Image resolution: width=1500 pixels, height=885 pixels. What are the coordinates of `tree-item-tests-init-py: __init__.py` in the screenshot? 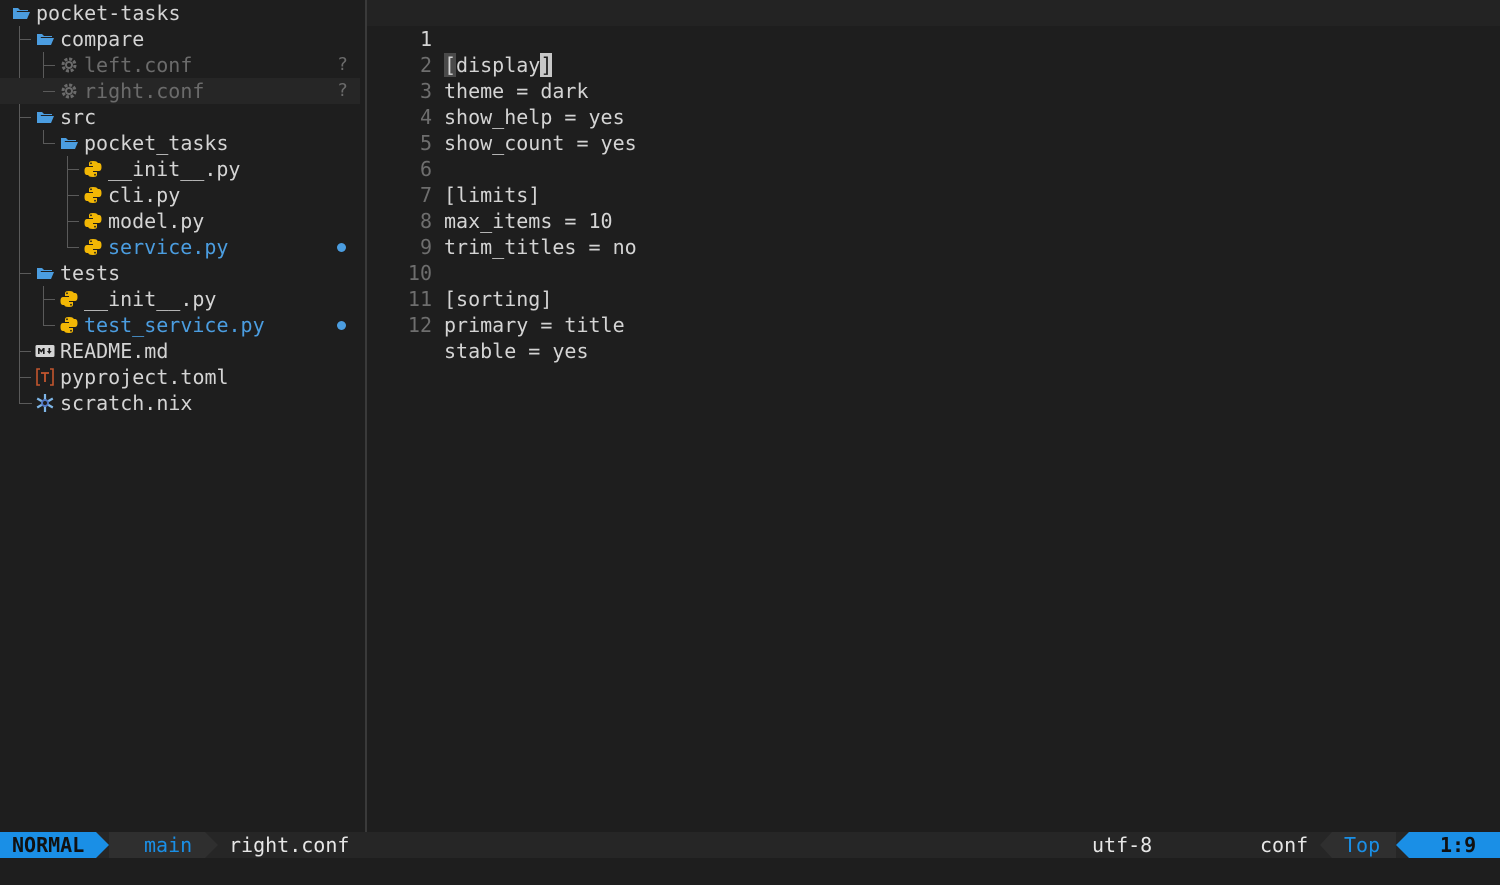 It's located at (180, 299).